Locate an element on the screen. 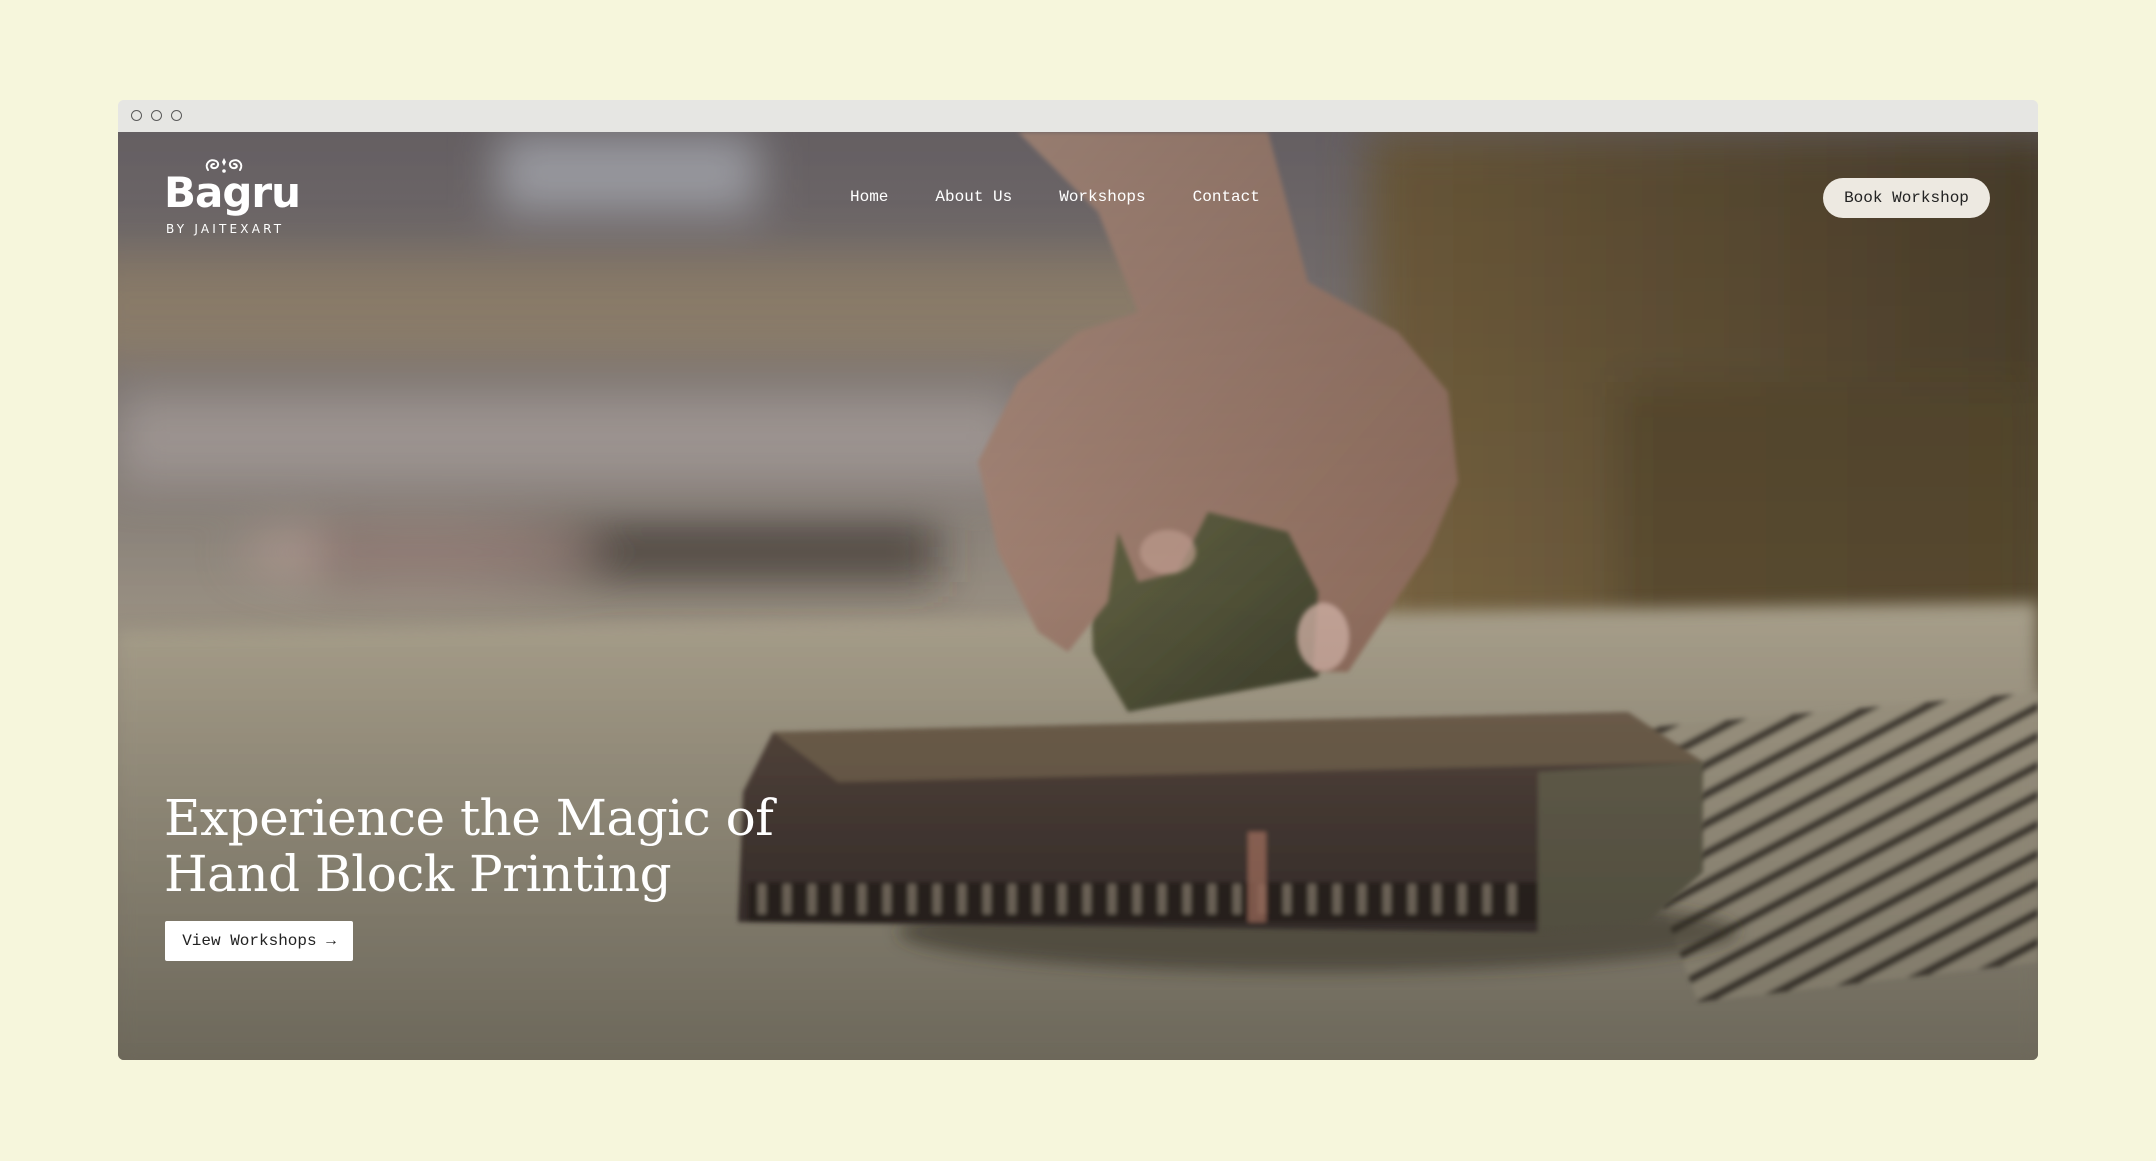 The image size is (2156, 1161). window-maximize-dot-icon is located at coordinates (176, 115).